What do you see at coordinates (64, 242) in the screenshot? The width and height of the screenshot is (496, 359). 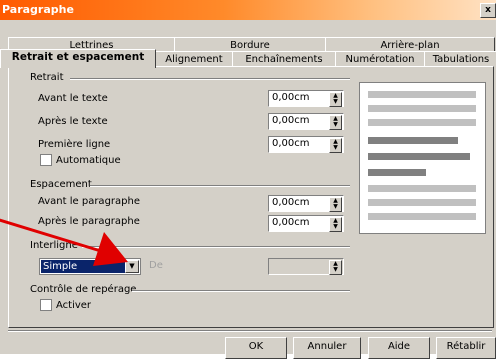 I see `red-arrow-icon` at bounding box center [64, 242].